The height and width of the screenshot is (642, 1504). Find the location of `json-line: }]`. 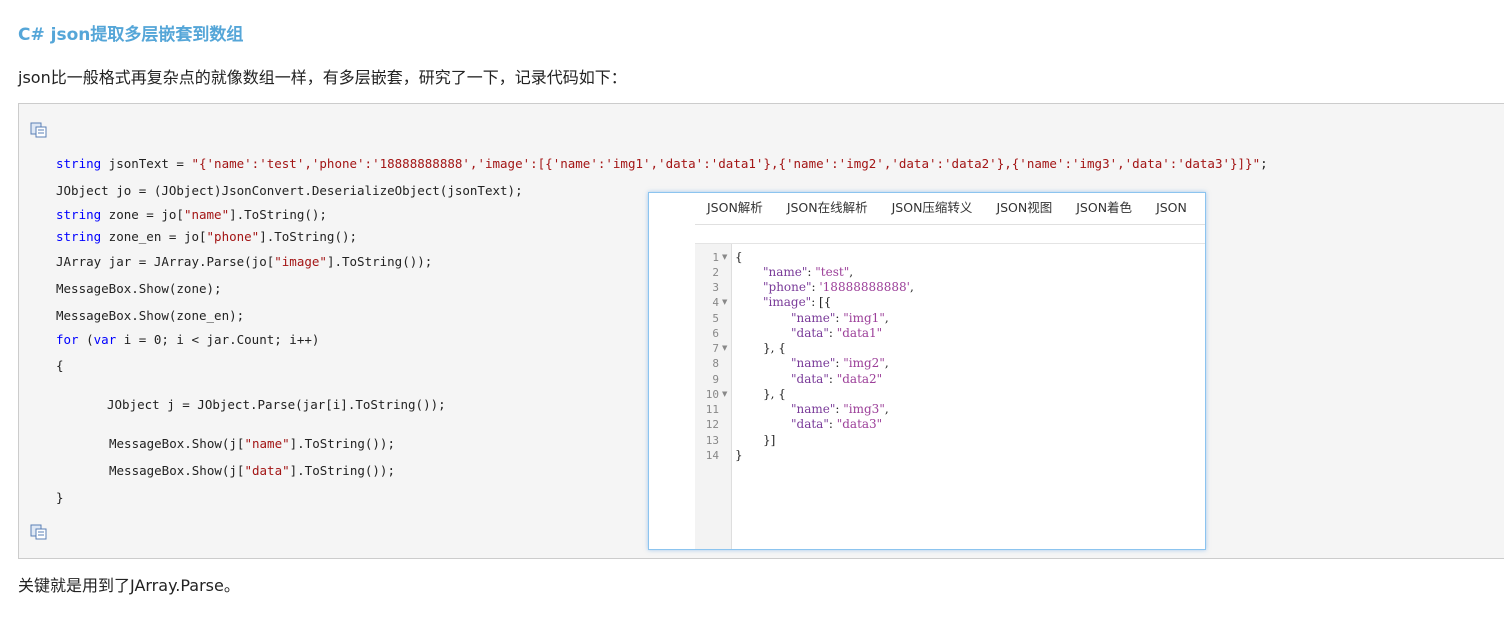

json-line: }] is located at coordinates (769, 440).